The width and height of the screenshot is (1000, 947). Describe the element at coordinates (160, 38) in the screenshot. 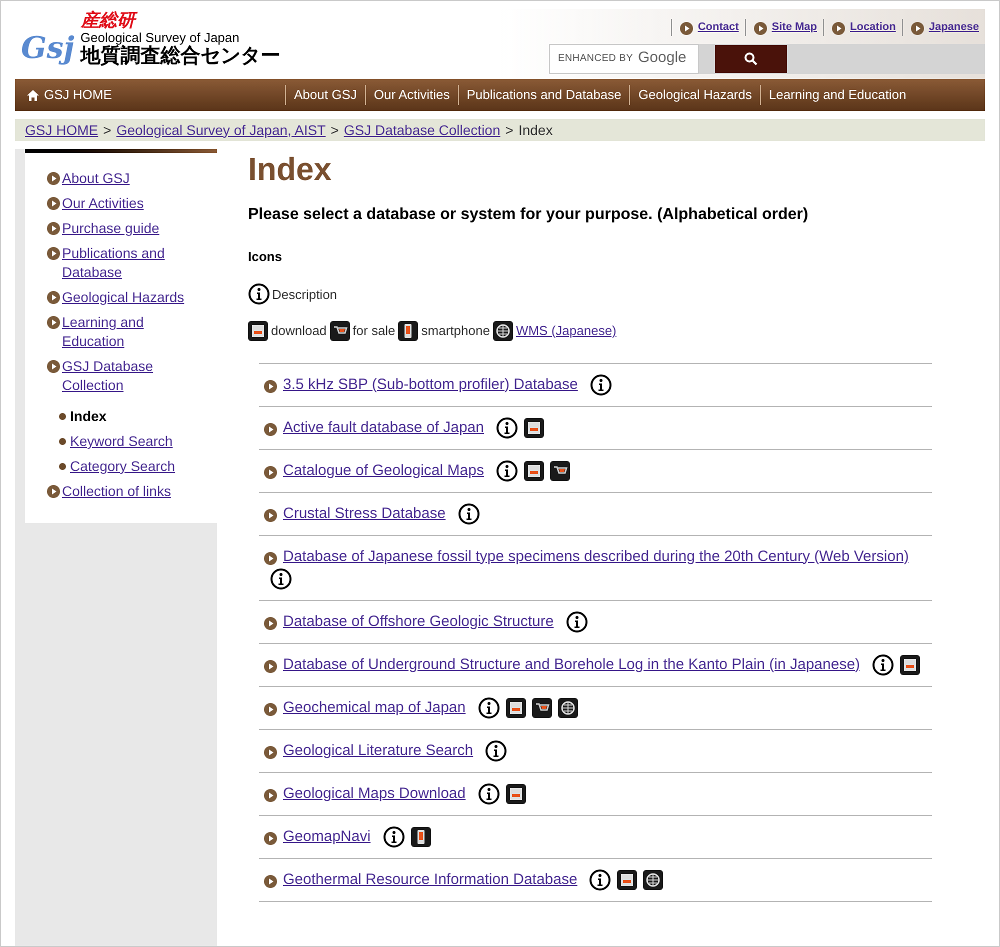

I see `site-title: Geological Survey of Japan` at that location.